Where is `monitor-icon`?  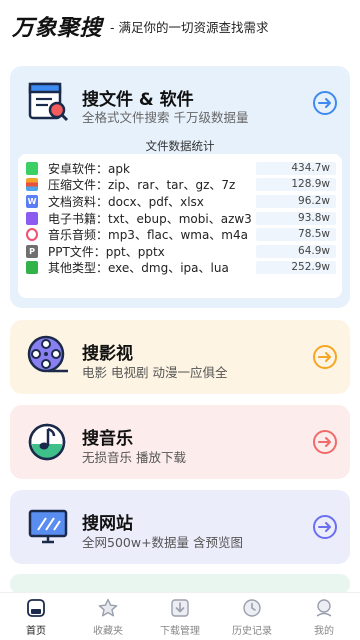
monitor-icon is located at coordinates (48, 526).